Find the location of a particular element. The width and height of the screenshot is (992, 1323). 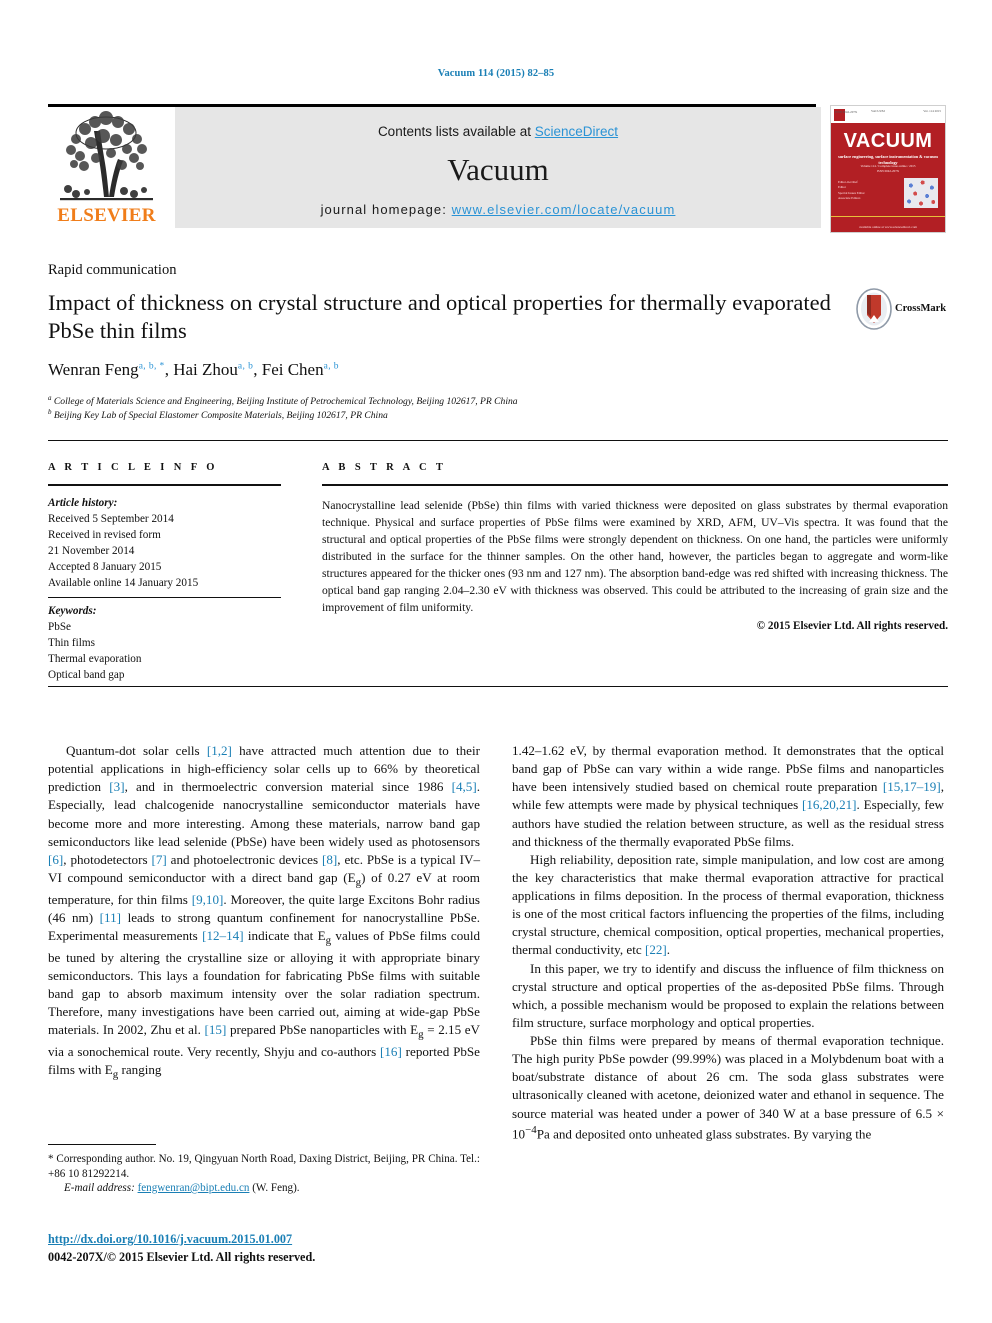

article-info-heading: A R T I C L E I N F O is located at coordinates (133, 467).